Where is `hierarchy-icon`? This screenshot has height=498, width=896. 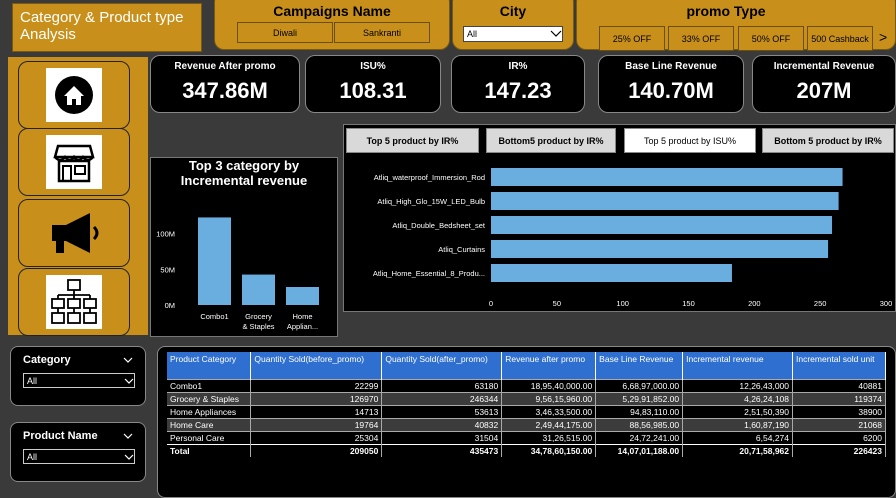
hierarchy-icon is located at coordinates (74, 302).